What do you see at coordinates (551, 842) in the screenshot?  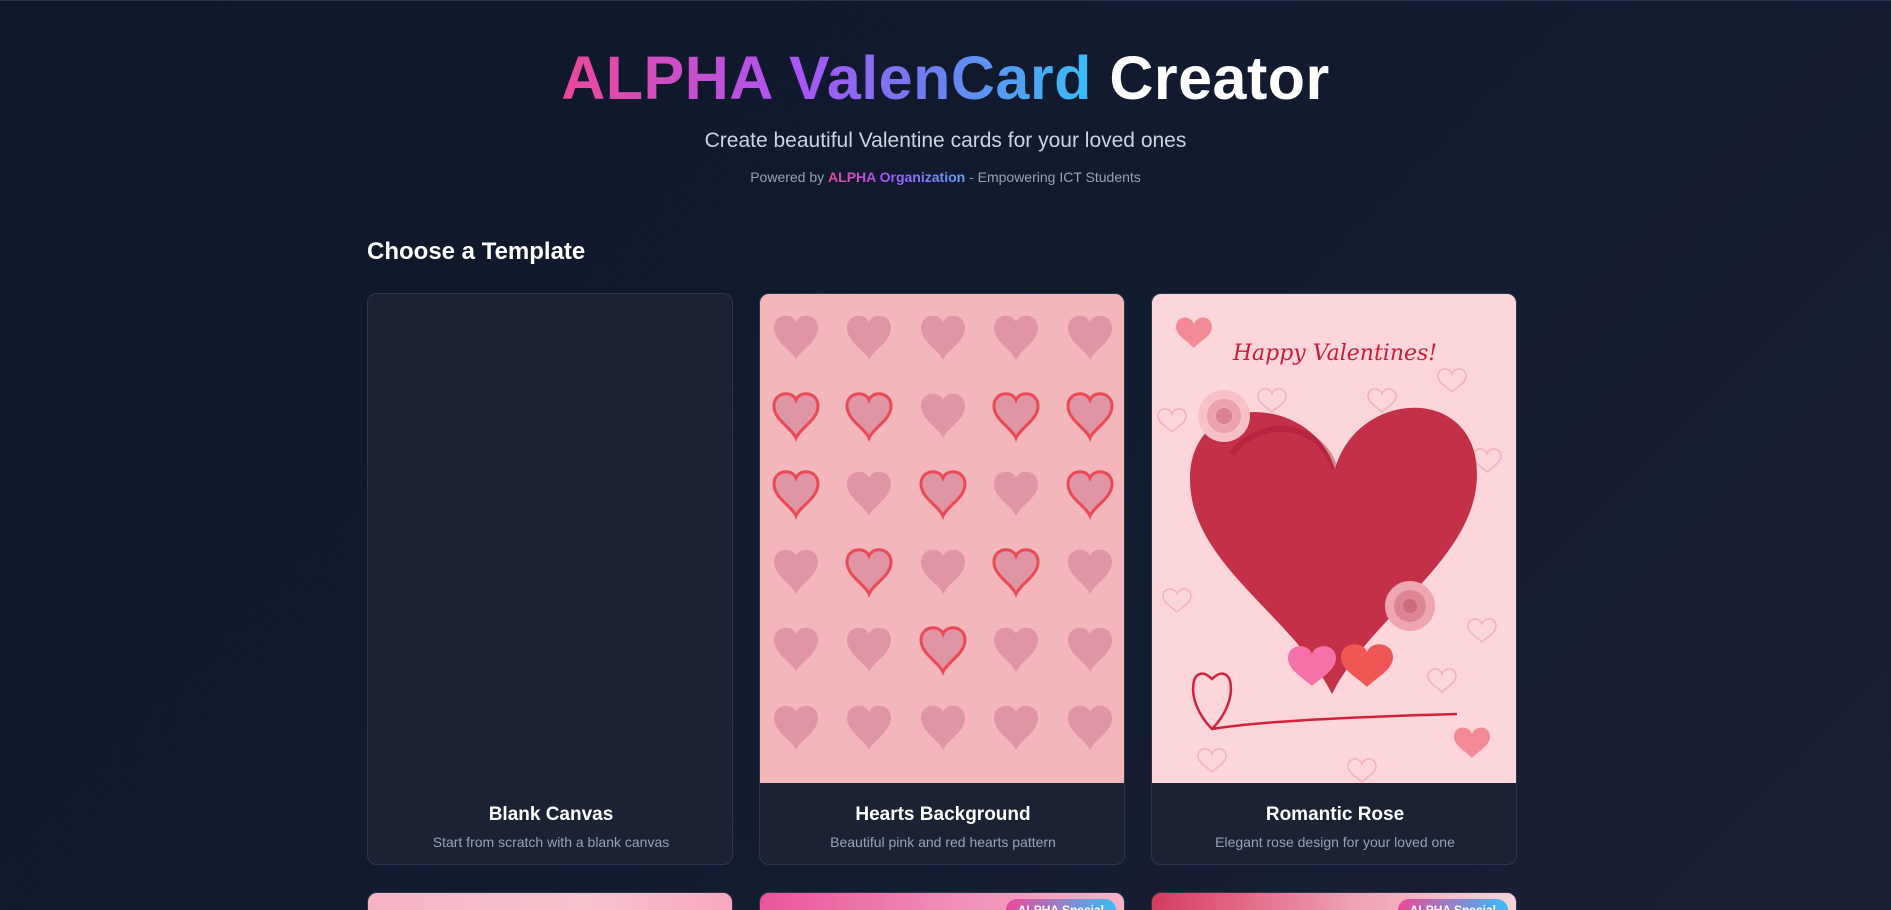 I see `template-description: Start from scratch with a blank canvas` at bounding box center [551, 842].